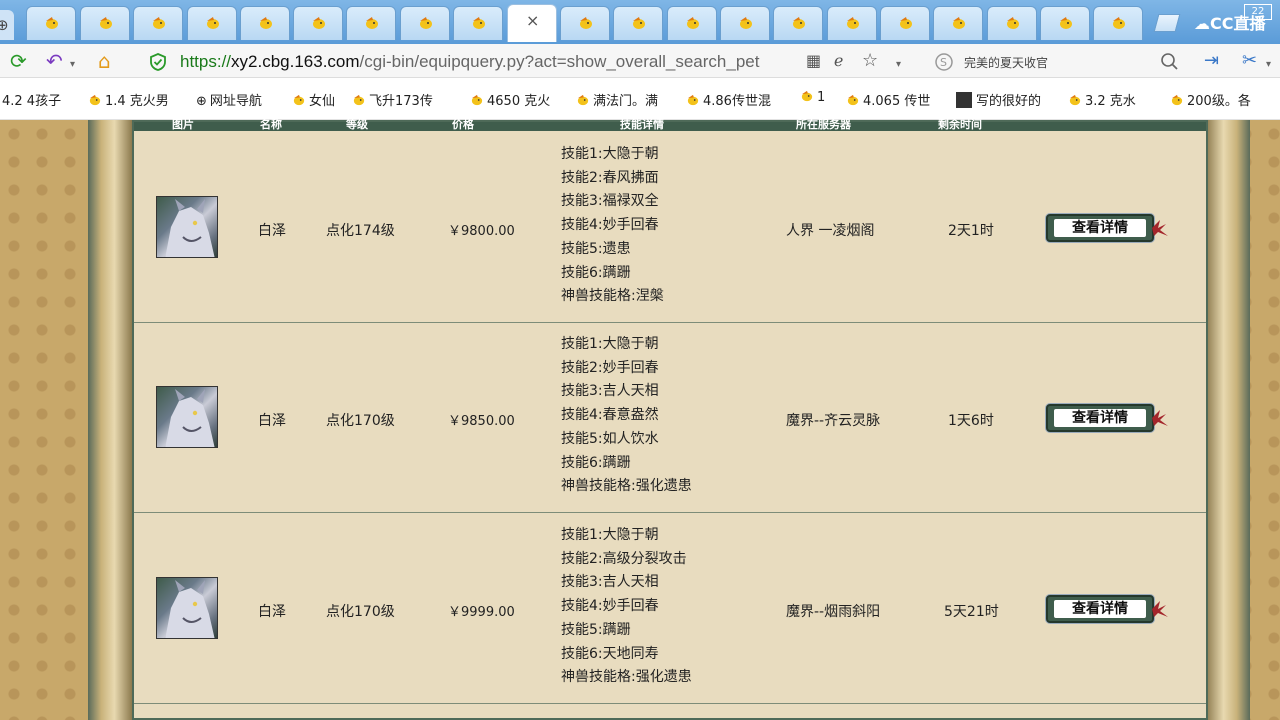  What do you see at coordinates (596, 629) in the screenshot?
I see `skill-item: 技能5:蹒跚` at bounding box center [596, 629].